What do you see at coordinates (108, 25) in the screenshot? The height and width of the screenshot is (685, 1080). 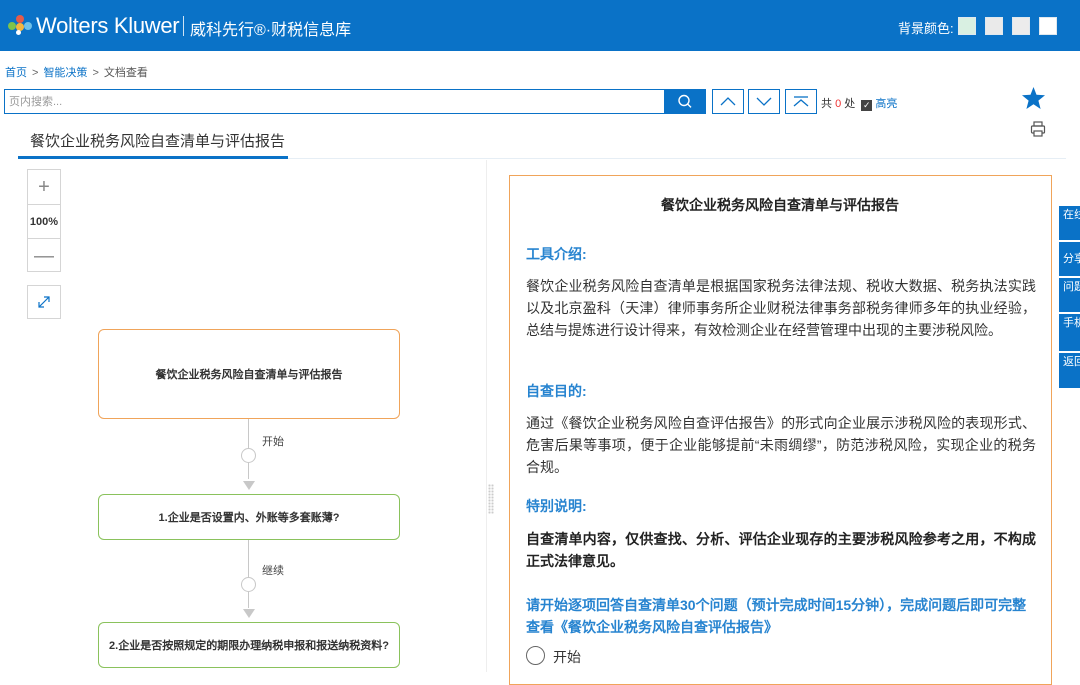 I see `brand-name: Wolters Kluwer` at bounding box center [108, 25].